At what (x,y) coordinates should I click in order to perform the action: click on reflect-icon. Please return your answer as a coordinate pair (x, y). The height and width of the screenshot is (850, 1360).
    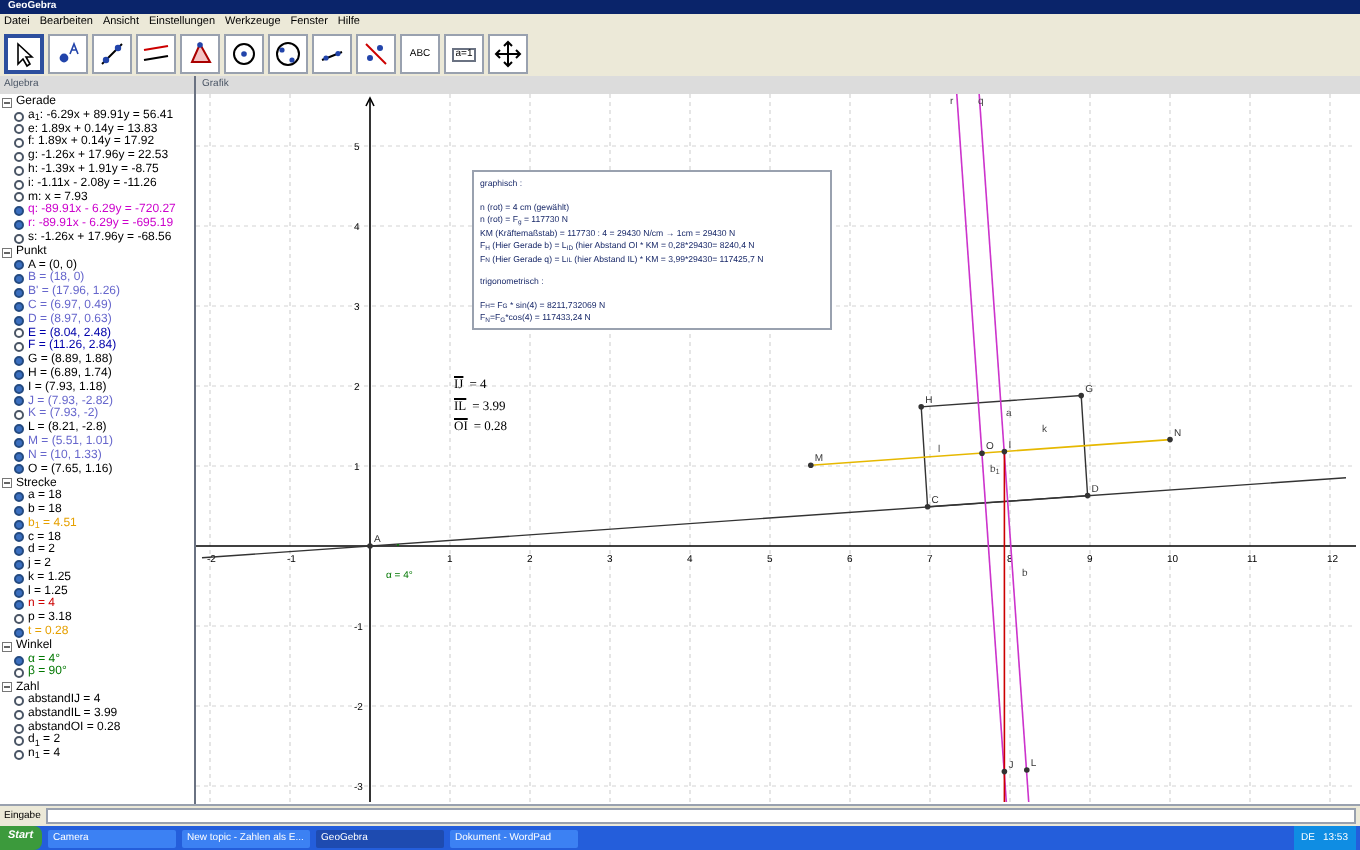
    Looking at the image, I should click on (376, 54).